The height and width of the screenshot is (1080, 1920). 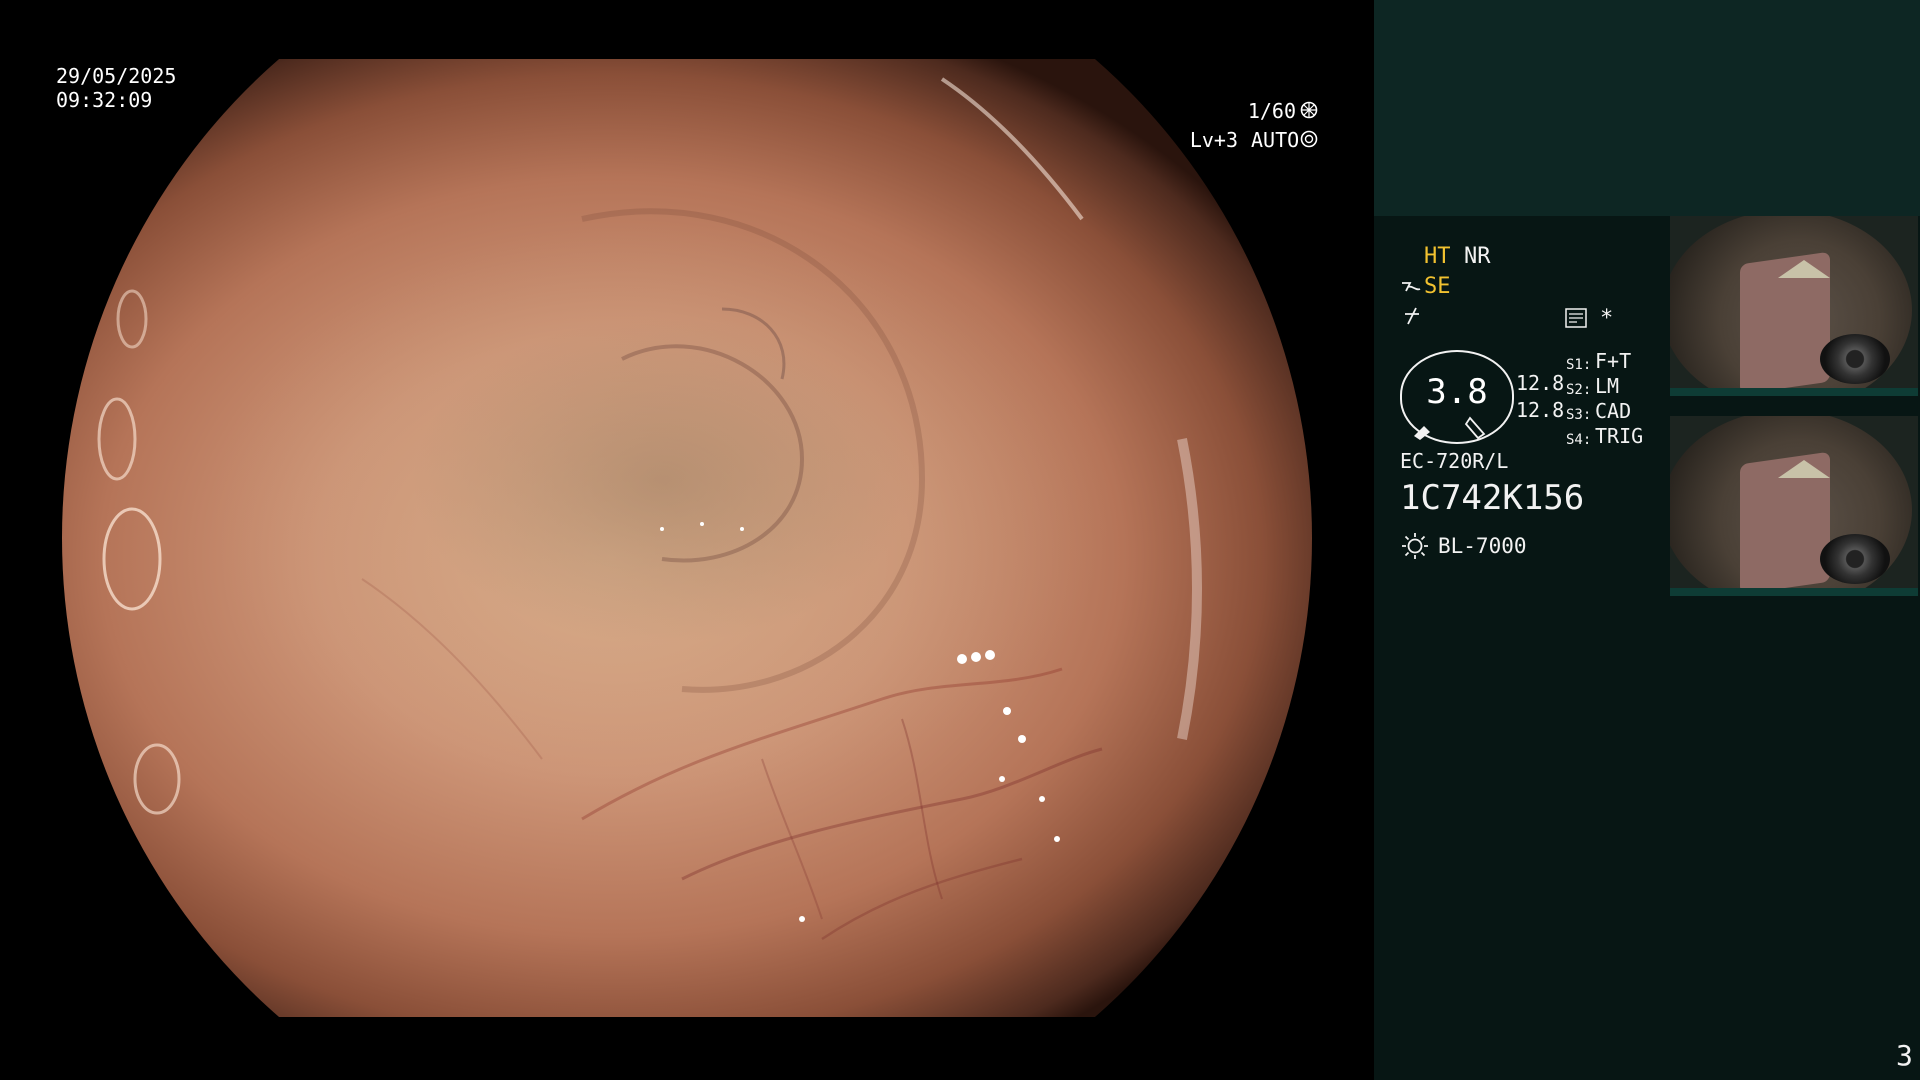 What do you see at coordinates (1309, 141) in the screenshot?
I see `iris-icon` at bounding box center [1309, 141].